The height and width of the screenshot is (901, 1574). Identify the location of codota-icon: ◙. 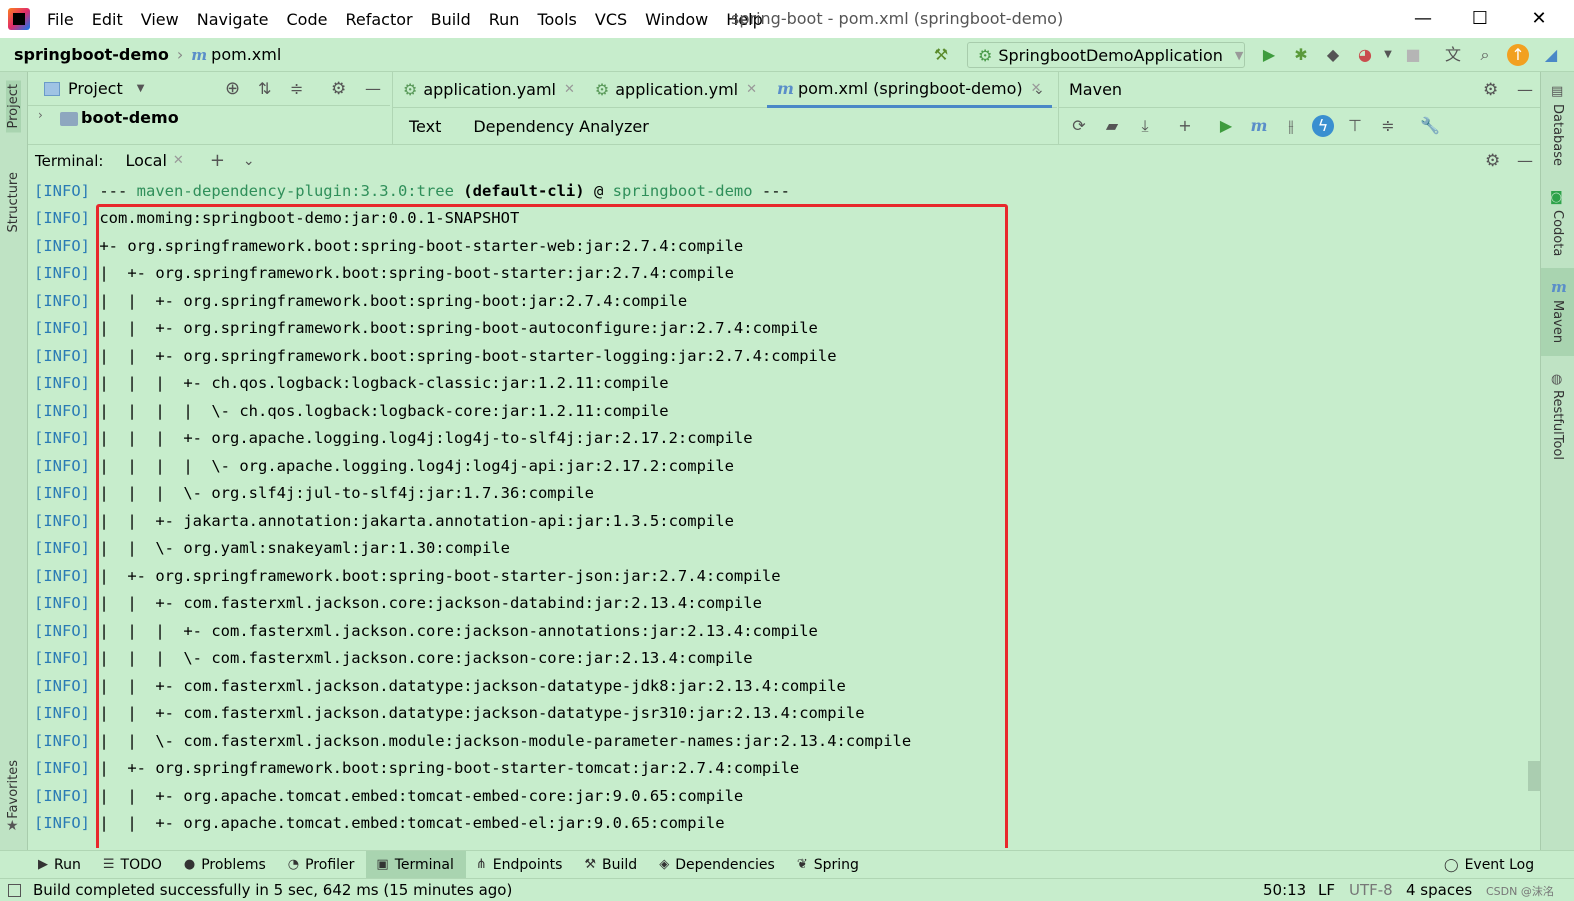
(1556, 197).